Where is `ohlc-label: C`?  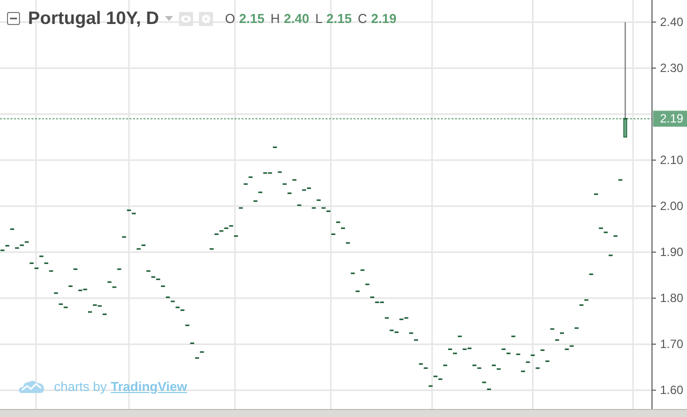
ohlc-label: C is located at coordinates (363, 18).